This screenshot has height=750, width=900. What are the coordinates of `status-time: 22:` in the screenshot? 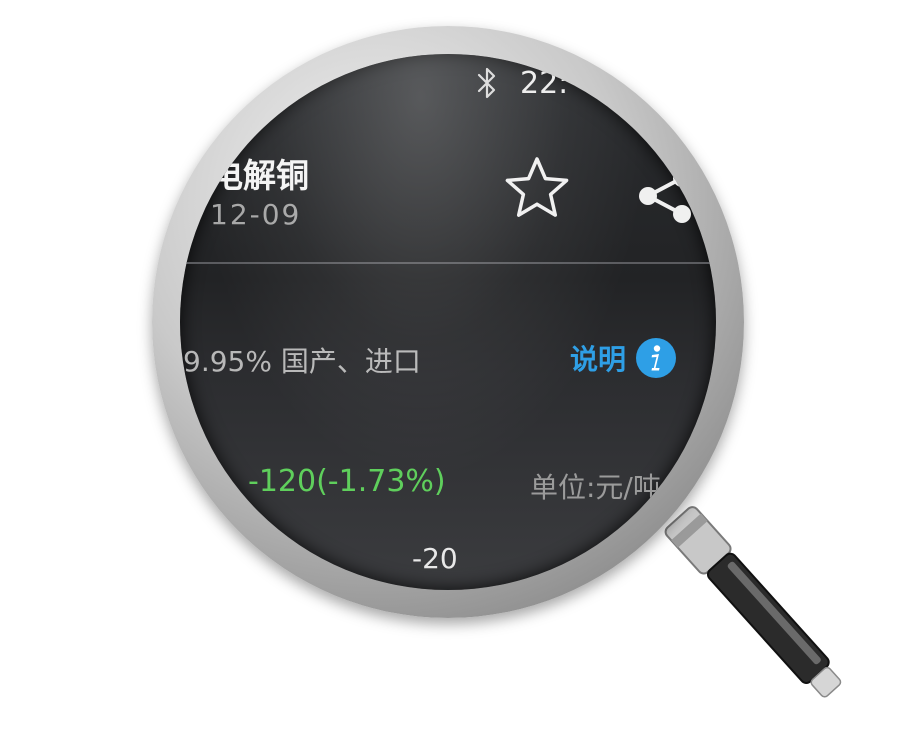 It's located at (544, 83).